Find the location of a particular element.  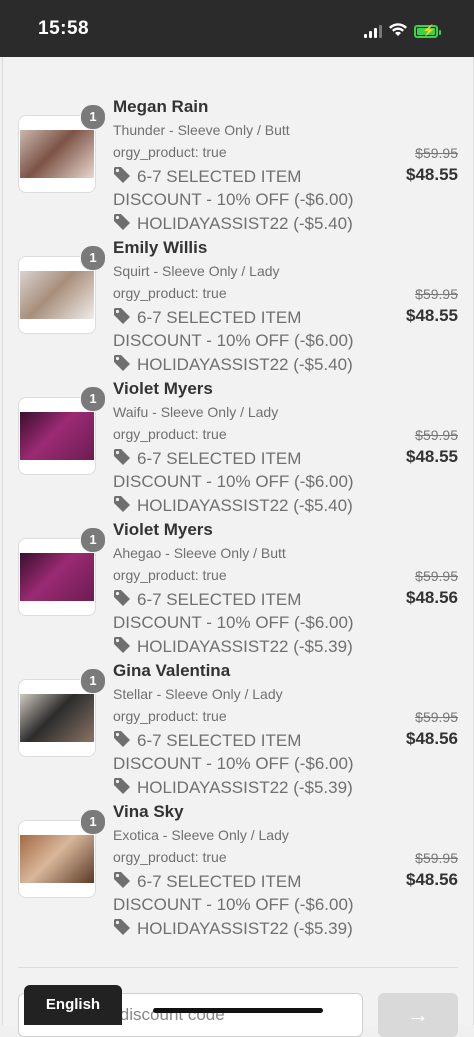

battery-charging-icon: ⚡ is located at coordinates (427, 31).